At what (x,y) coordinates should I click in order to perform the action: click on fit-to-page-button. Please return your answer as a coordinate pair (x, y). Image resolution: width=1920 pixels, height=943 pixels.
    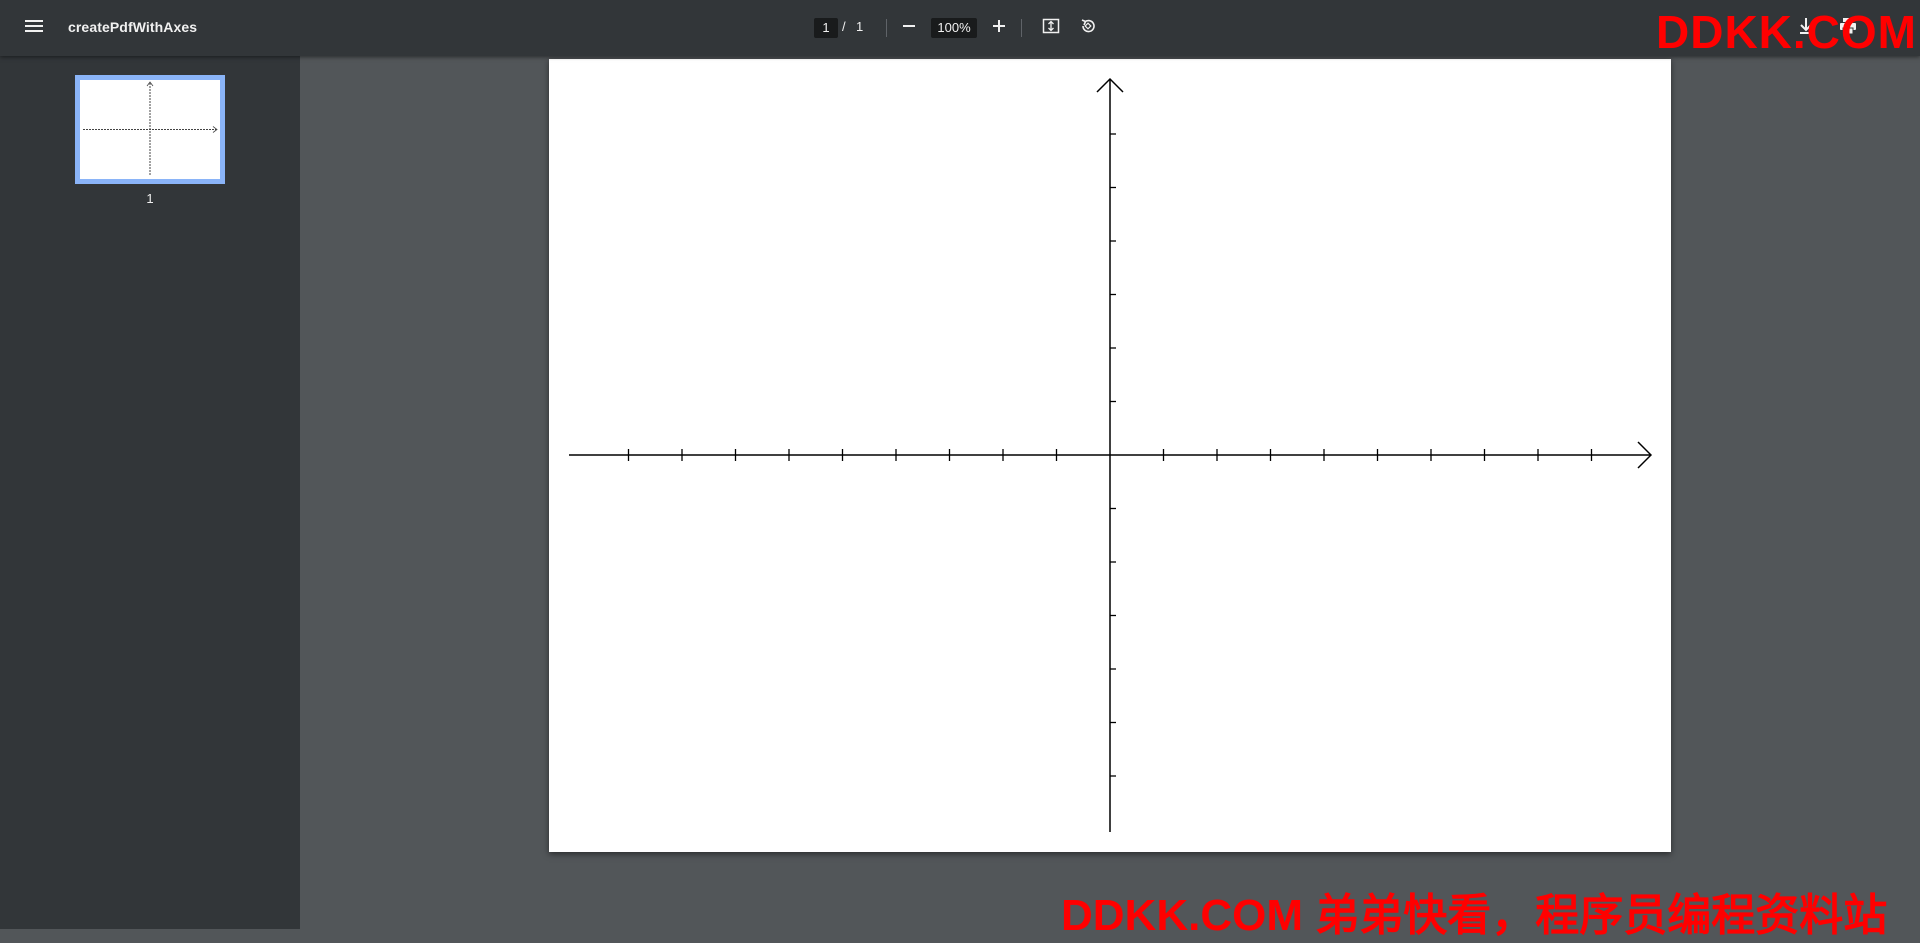
    Looking at the image, I should click on (1051, 28).